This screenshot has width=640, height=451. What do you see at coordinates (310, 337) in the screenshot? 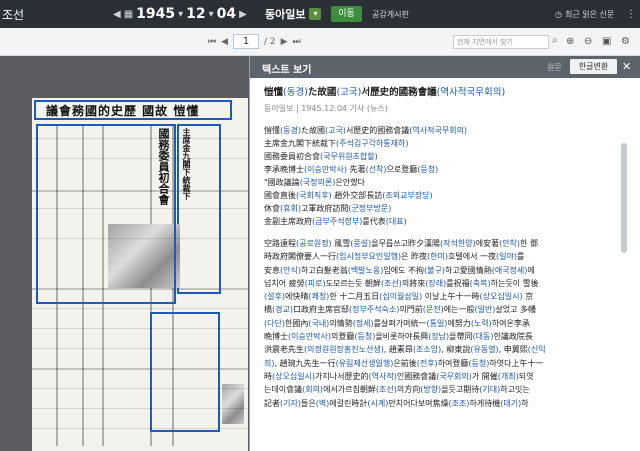
I see `hangul-reading: (이승만박사)` at bounding box center [310, 337].